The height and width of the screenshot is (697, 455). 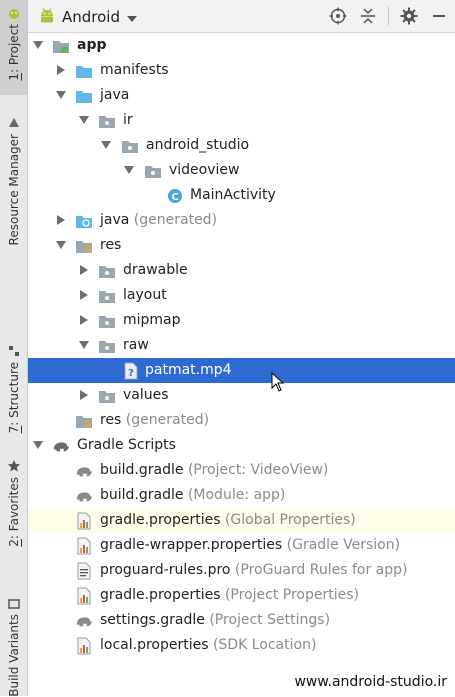 I want to click on tab-project-number: 1, so click(x=13, y=76).